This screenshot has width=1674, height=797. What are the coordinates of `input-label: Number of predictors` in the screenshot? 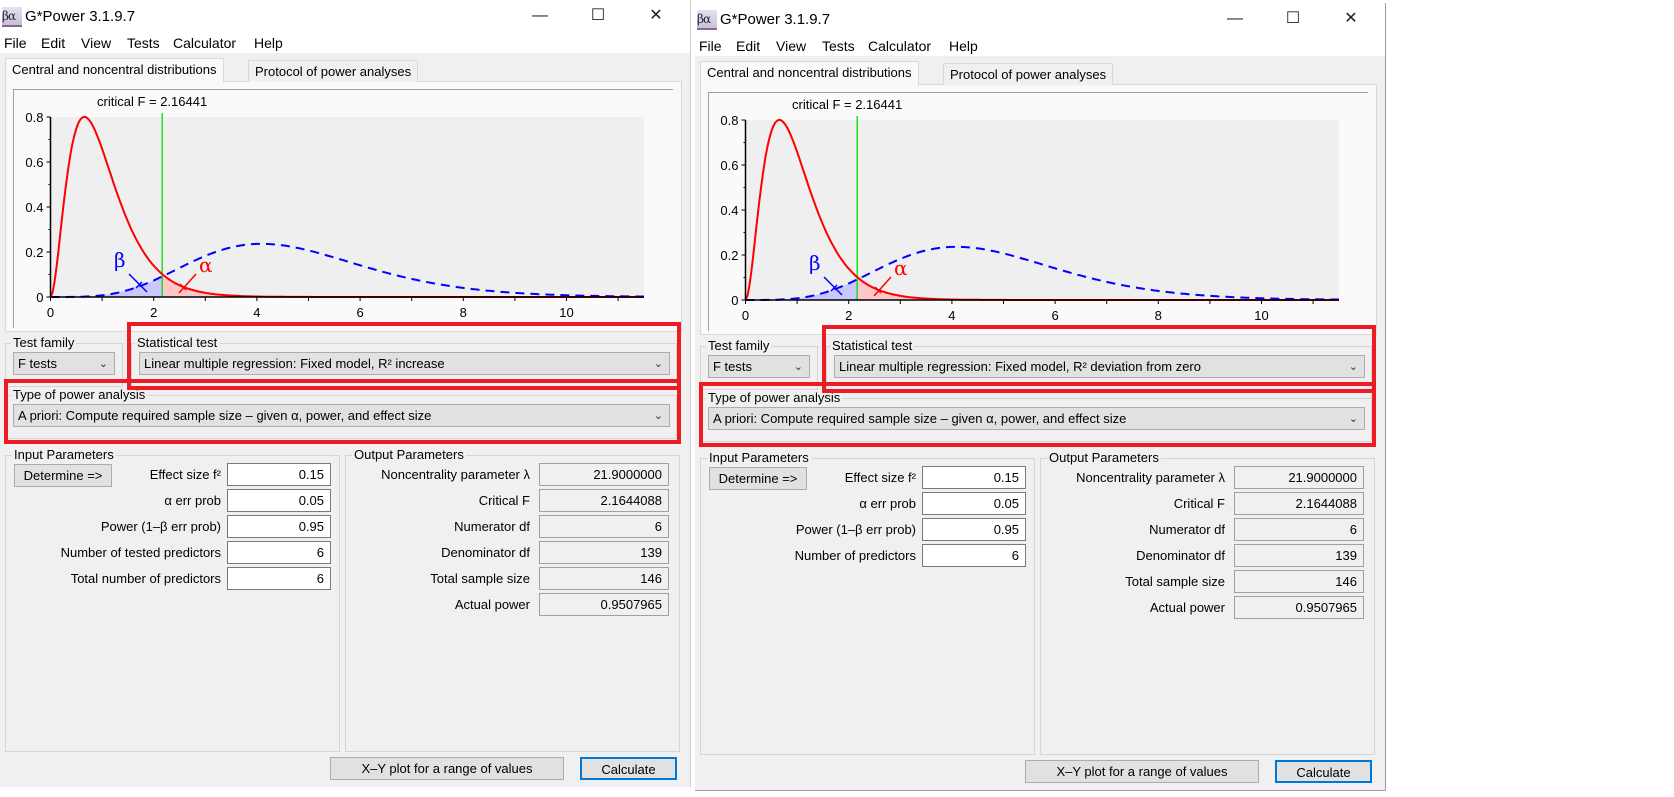 It's located at (855, 555).